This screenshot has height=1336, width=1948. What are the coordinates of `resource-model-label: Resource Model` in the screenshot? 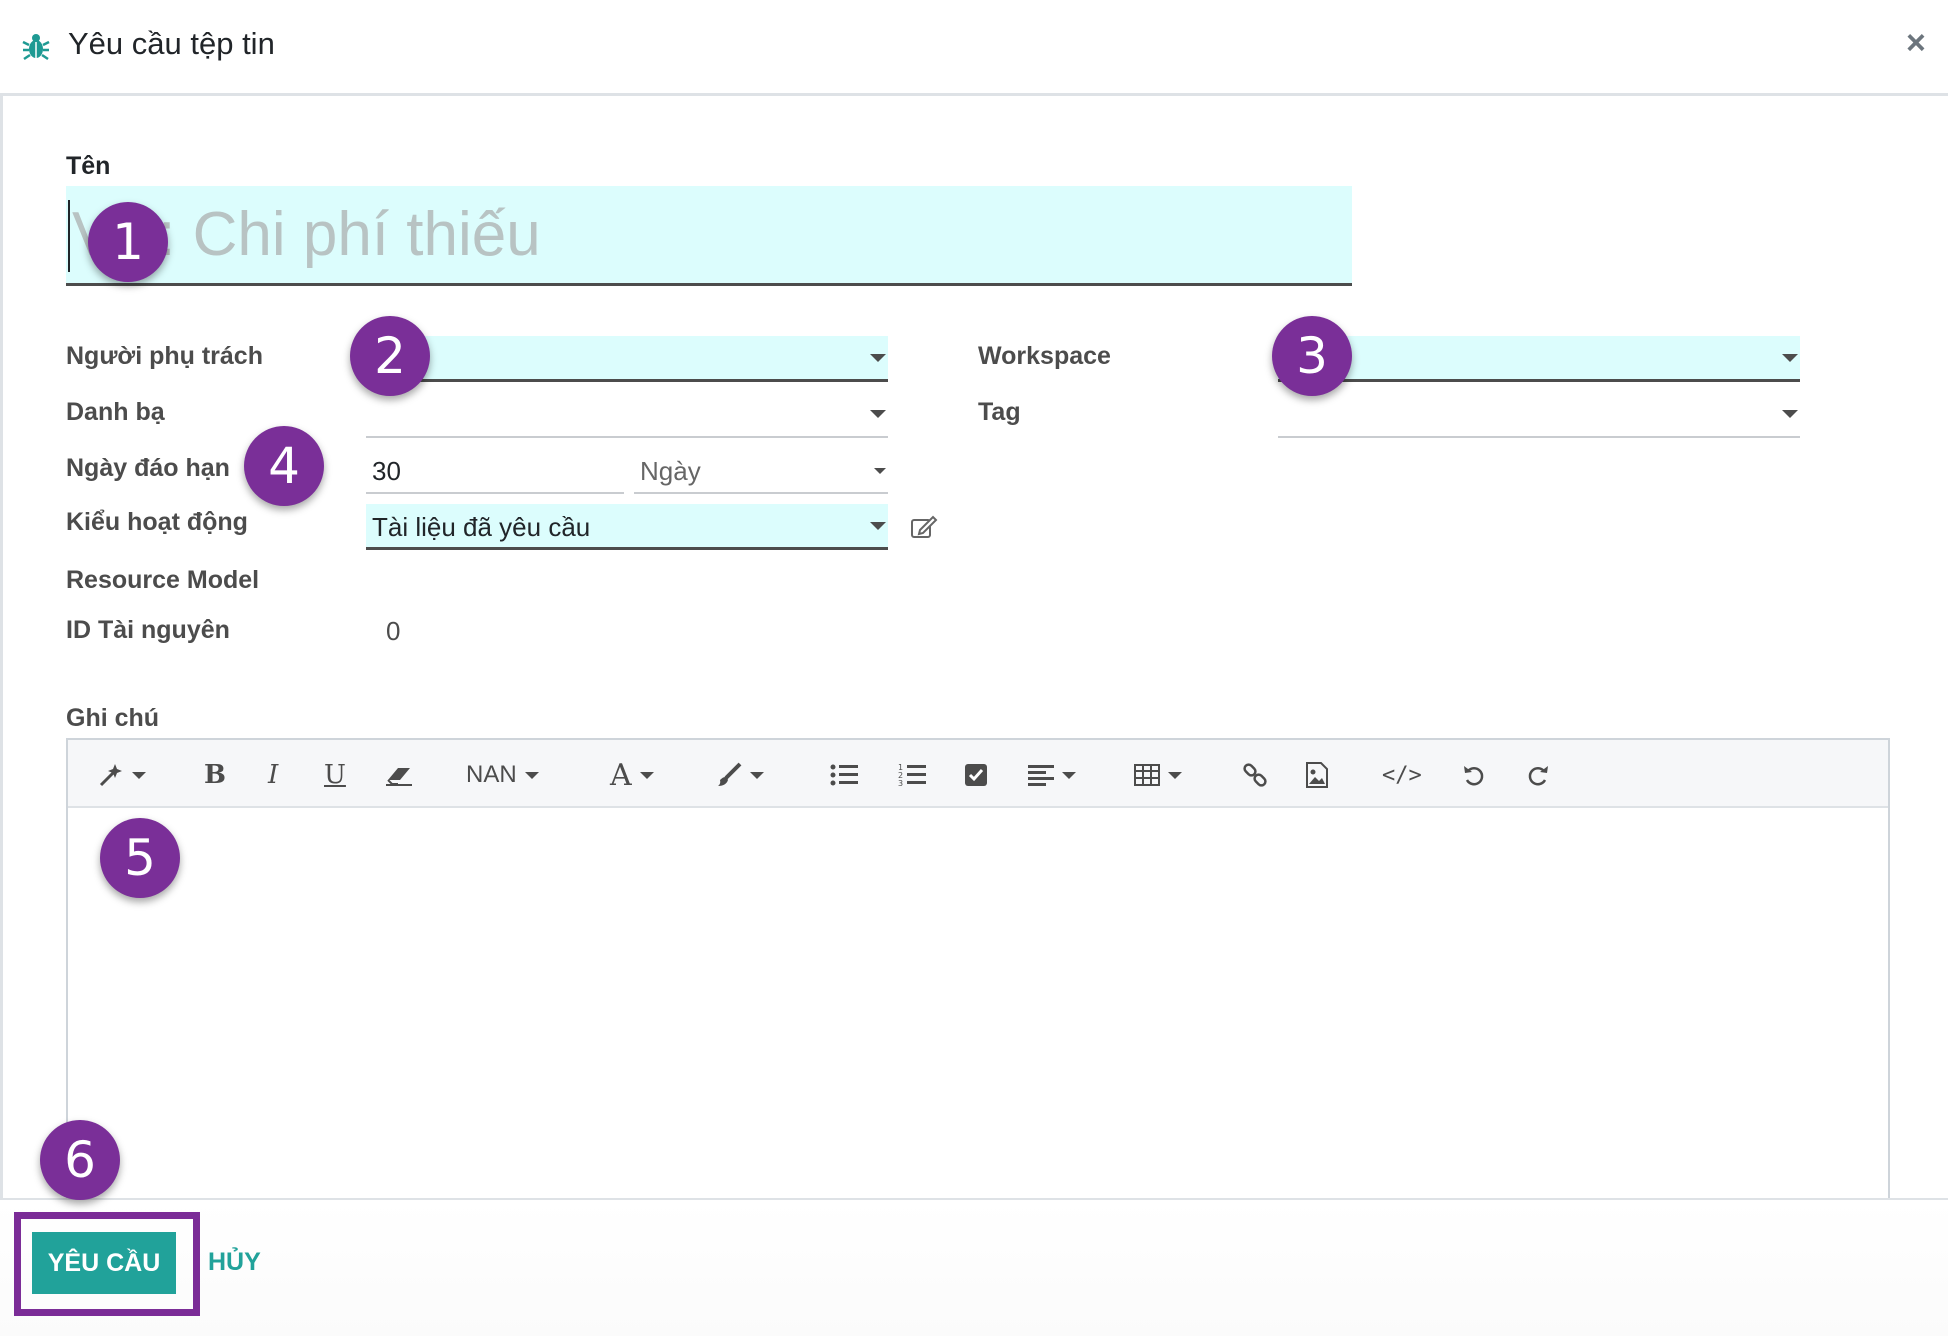 It's located at (163, 580).